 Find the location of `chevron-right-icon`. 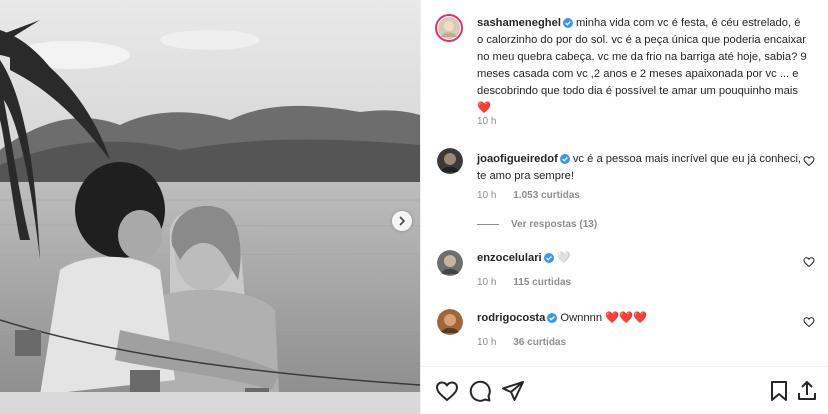

chevron-right-icon is located at coordinates (402, 221).